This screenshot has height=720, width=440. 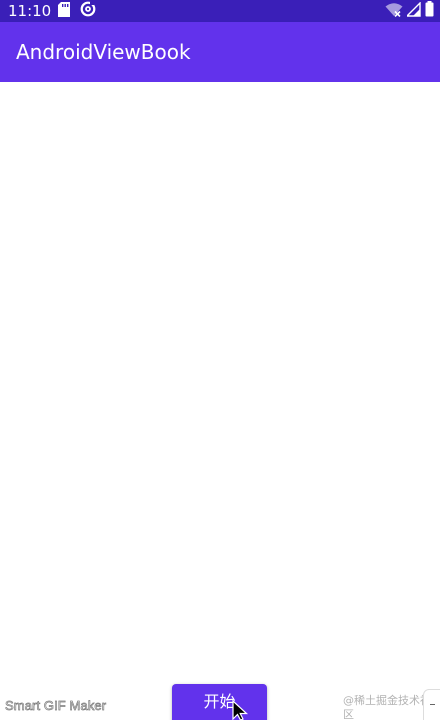 What do you see at coordinates (77, 11) in the screenshot?
I see `status-left-icons` at bounding box center [77, 11].